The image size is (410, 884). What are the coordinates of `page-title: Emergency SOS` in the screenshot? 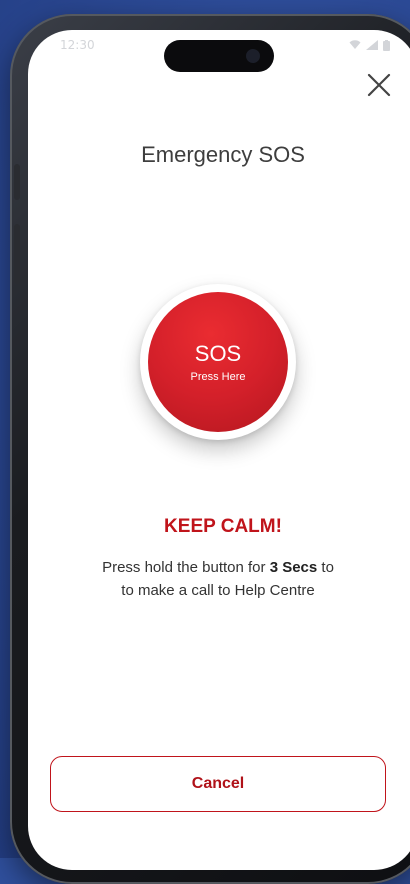 It's located at (219, 155).